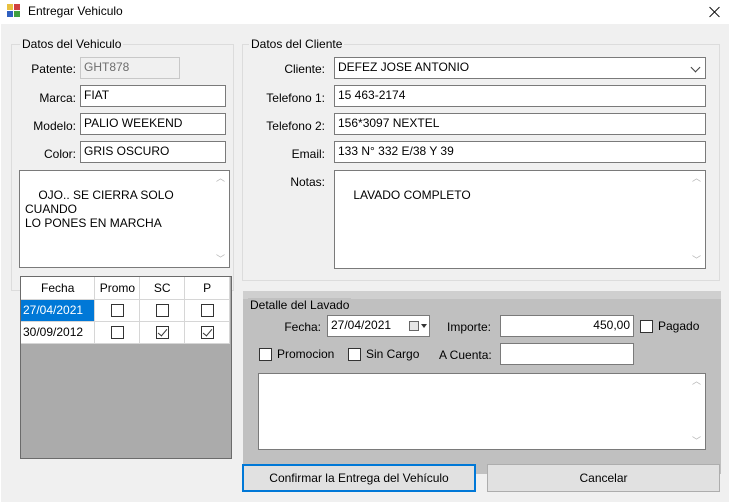 This screenshot has width=730, height=503. Describe the element at coordinates (696, 411) in the screenshot. I see `lavado-scrollbar: ︿ ﹀` at that location.